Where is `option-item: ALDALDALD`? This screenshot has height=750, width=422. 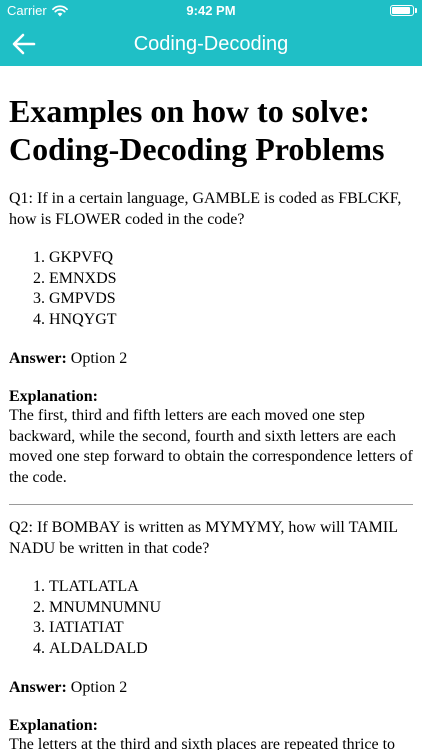
option-item: ALDALDALD is located at coordinates (231, 649).